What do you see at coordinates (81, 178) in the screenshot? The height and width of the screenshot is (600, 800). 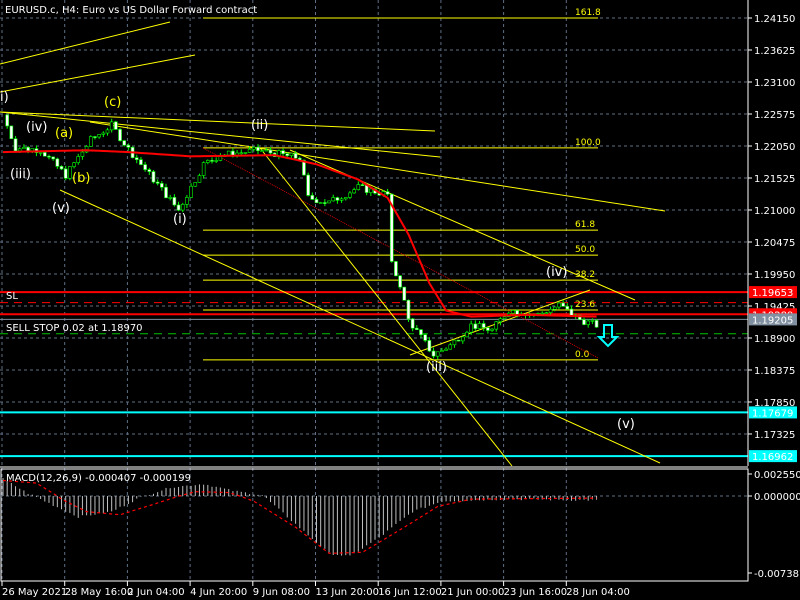 I see `wave-label: (b)` at bounding box center [81, 178].